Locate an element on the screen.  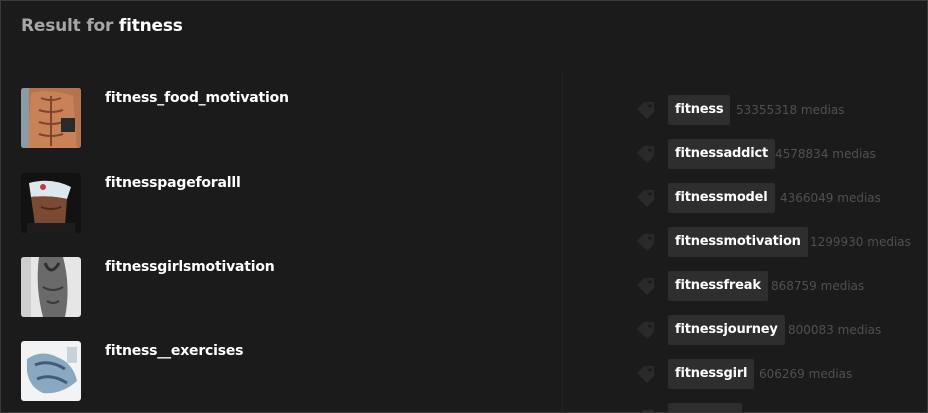
username: fitnesspageforalll is located at coordinates (173, 183).